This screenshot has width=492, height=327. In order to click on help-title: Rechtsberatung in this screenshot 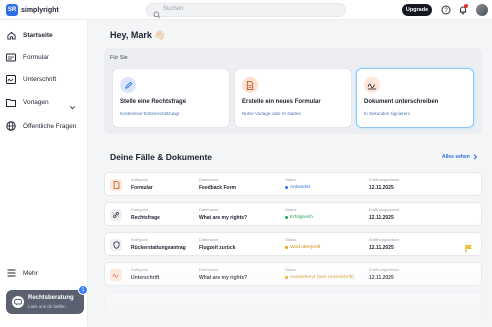, I will do `click(51, 298)`.